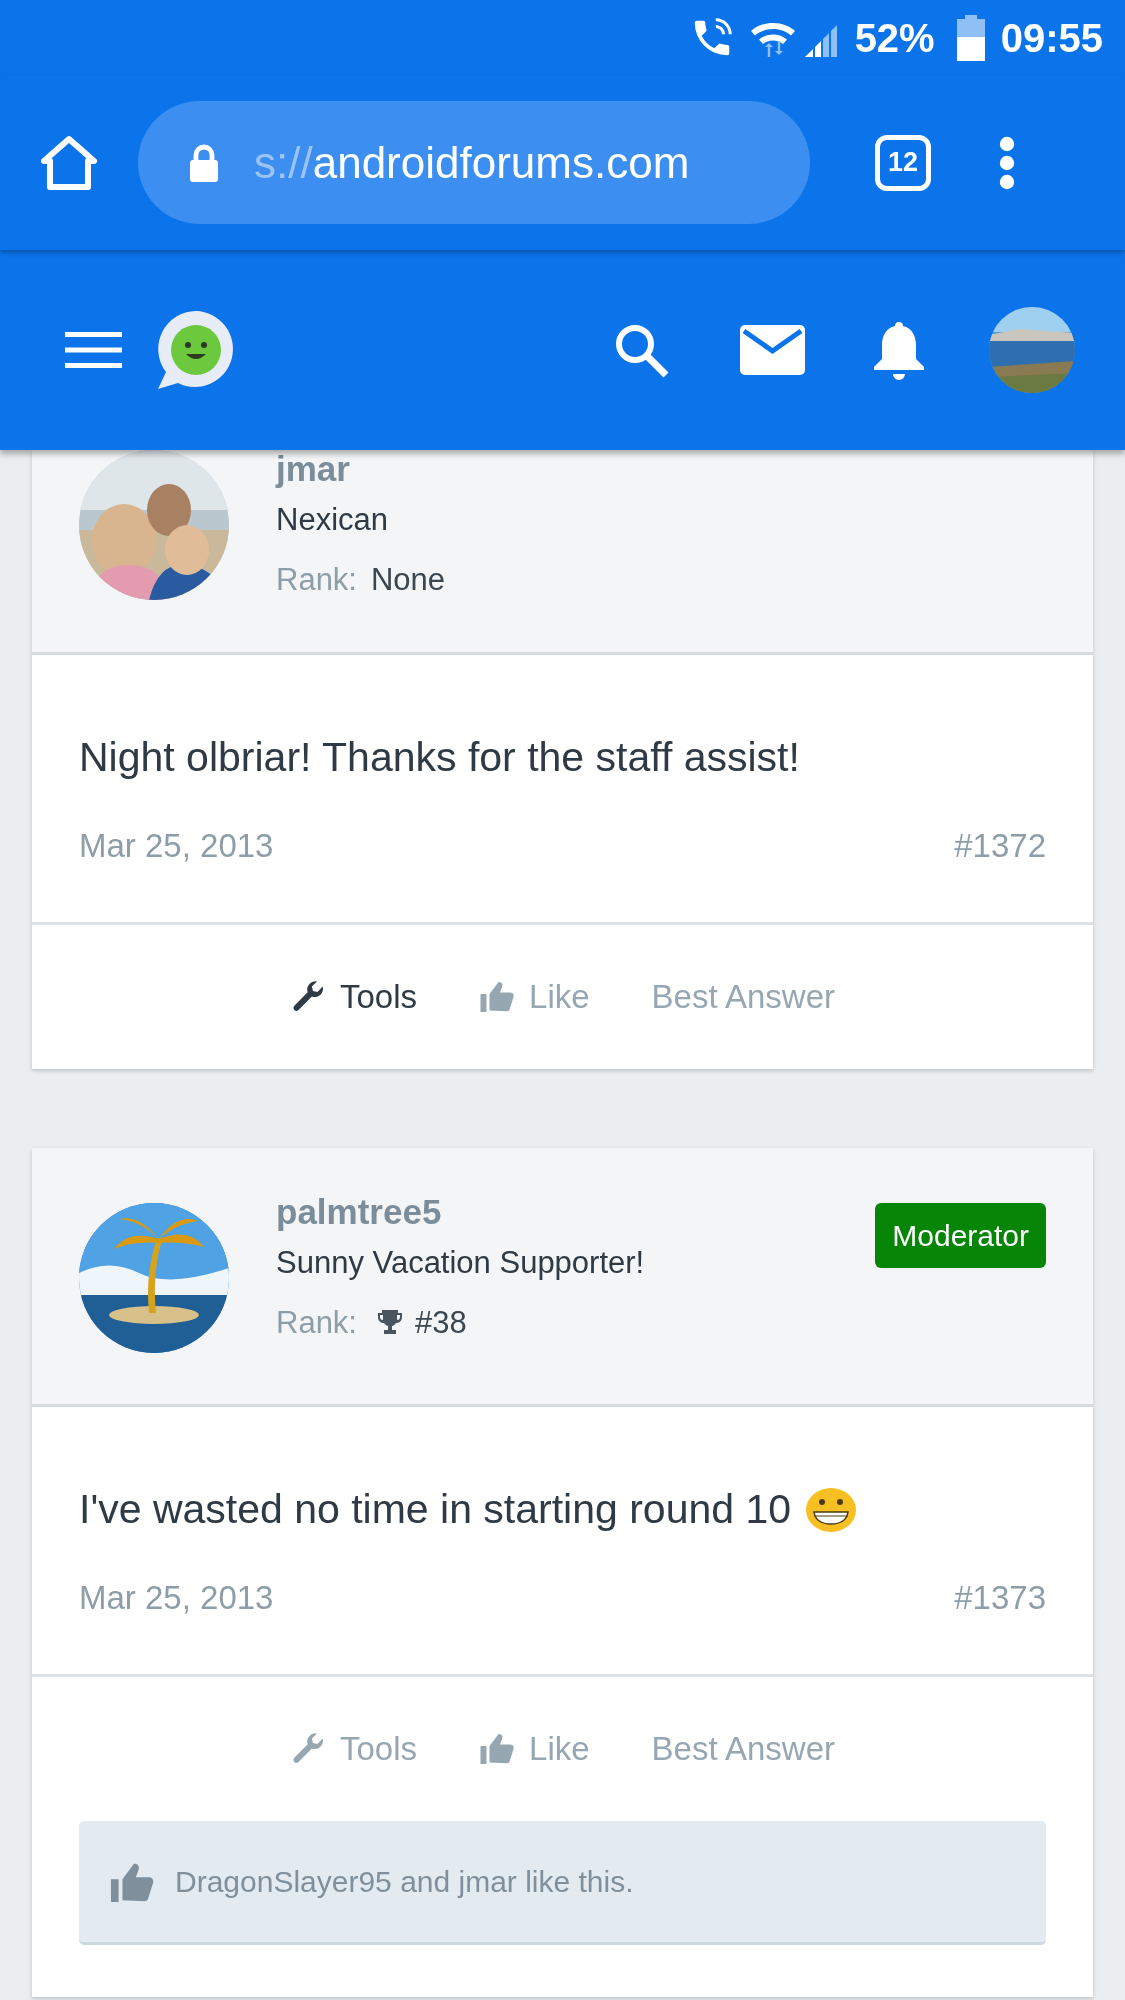  Describe the element at coordinates (576, 1212) in the screenshot. I see `username: palmtree5` at that location.